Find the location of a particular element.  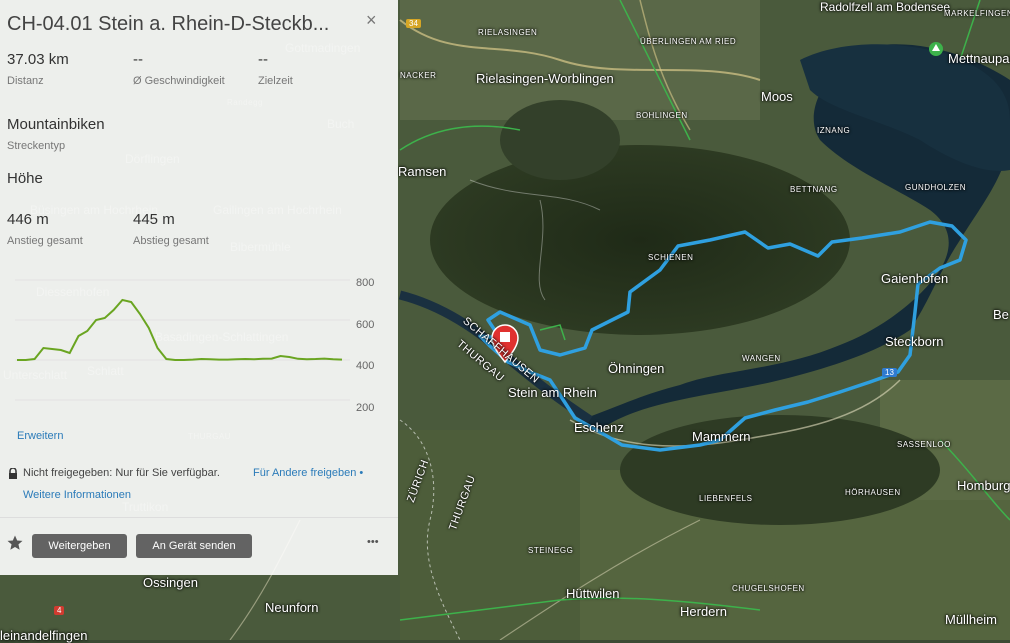

place-label: Ramsen is located at coordinates (422, 171).